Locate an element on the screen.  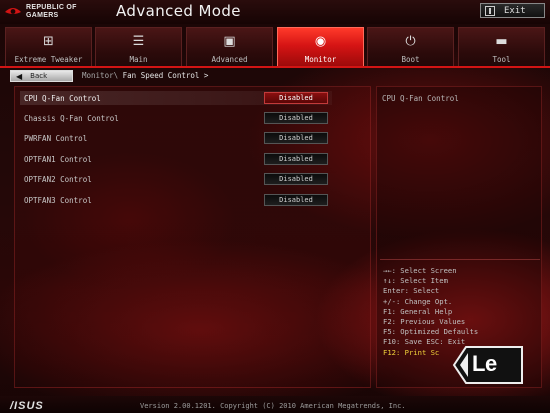
setting-row-chassis-qfan: Chassis Q-Fan Control Disabled is located at coordinates (176, 118).